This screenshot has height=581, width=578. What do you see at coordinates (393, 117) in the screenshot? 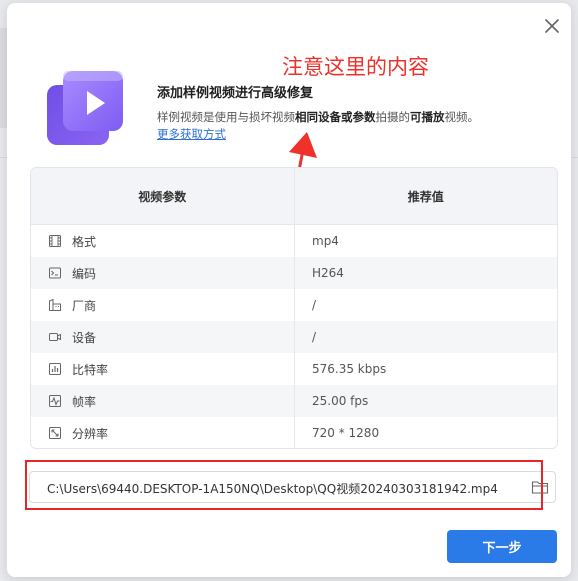
I see `desc-text-2: 拍摄的` at bounding box center [393, 117].